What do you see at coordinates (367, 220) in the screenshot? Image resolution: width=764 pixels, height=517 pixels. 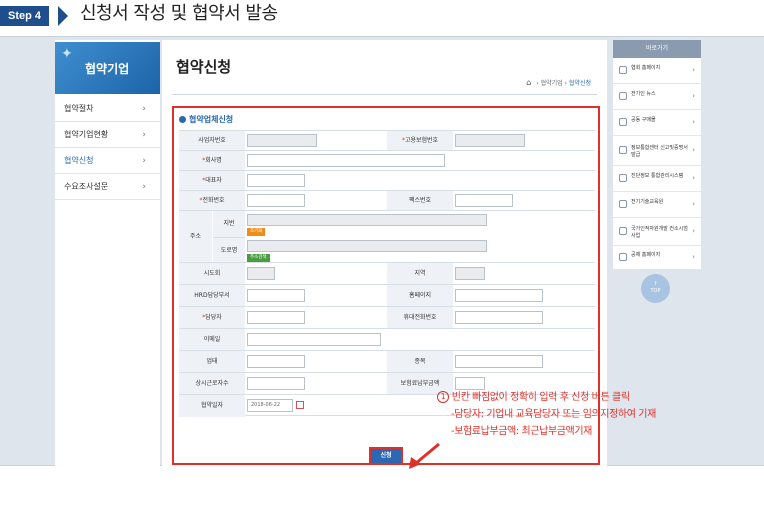 I see `lot-address-field` at bounding box center [367, 220].